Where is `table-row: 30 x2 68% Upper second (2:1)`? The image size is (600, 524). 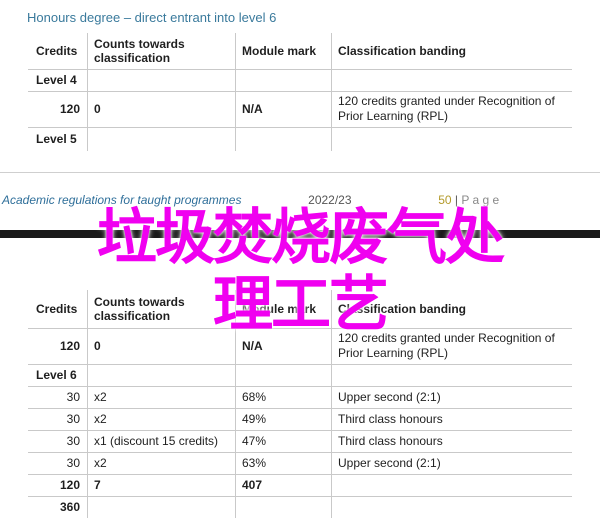
table-row: 30 x2 68% Upper second (2:1) is located at coordinates (300, 397).